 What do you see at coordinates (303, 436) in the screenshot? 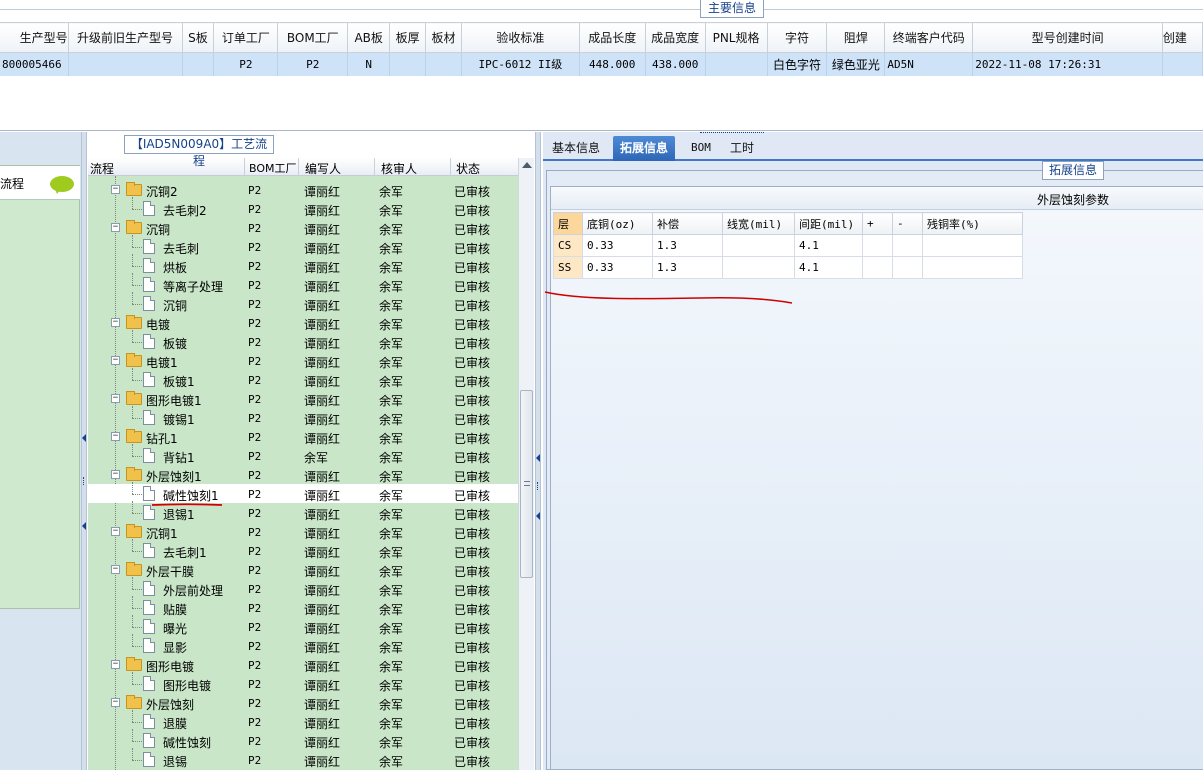
I see `tree-node-group: − 钻孔1 P2 谭丽红 余军 已审核` at bounding box center [303, 436].